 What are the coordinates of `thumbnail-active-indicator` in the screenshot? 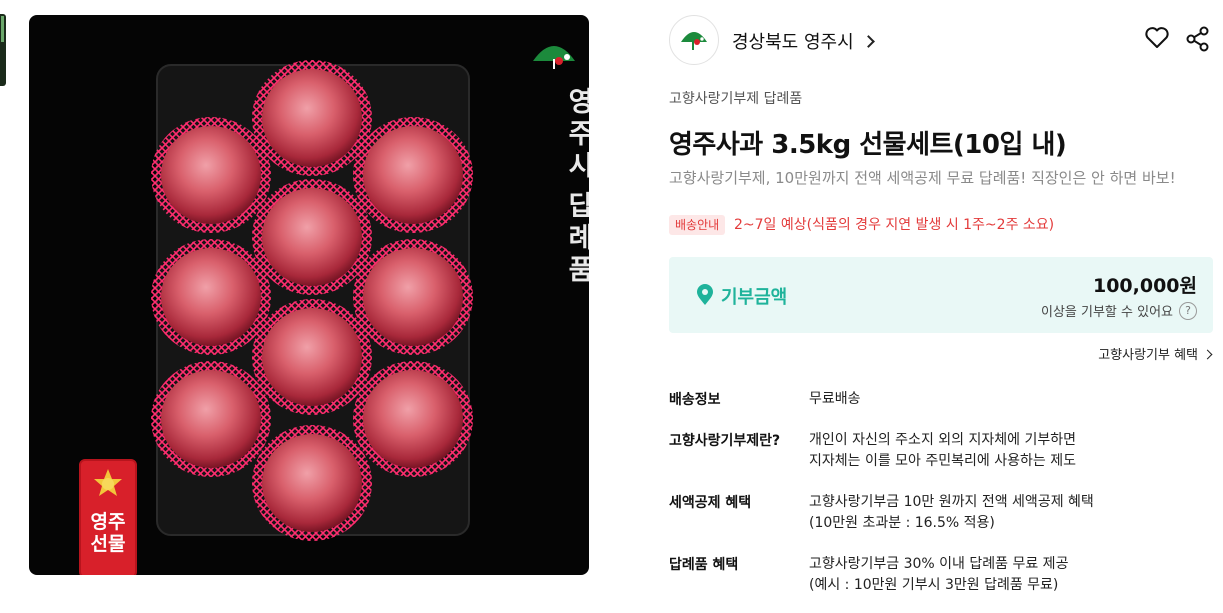 It's located at (2, 29).